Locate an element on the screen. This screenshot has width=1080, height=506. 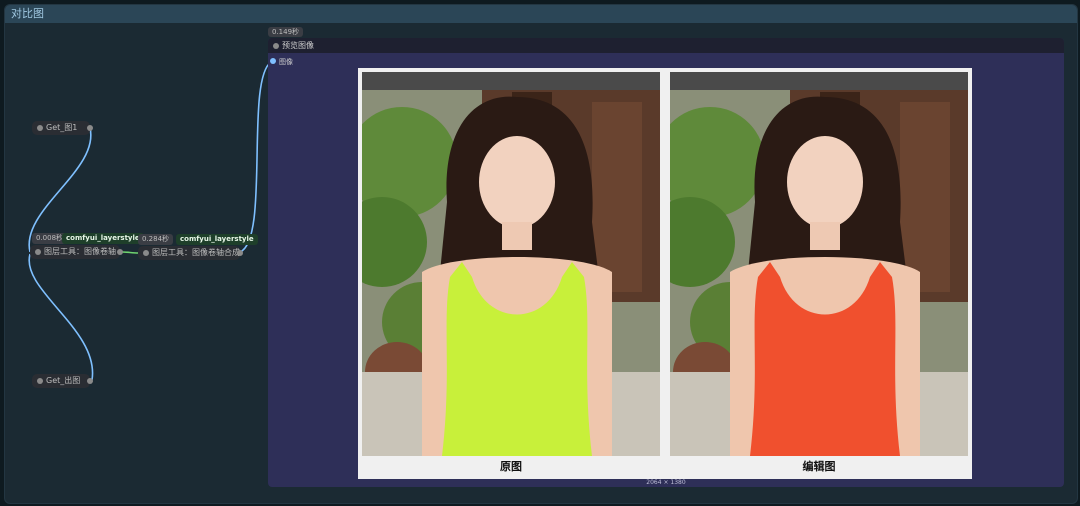
get-image1-node: Get_图1 is located at coordinates (62, 128).